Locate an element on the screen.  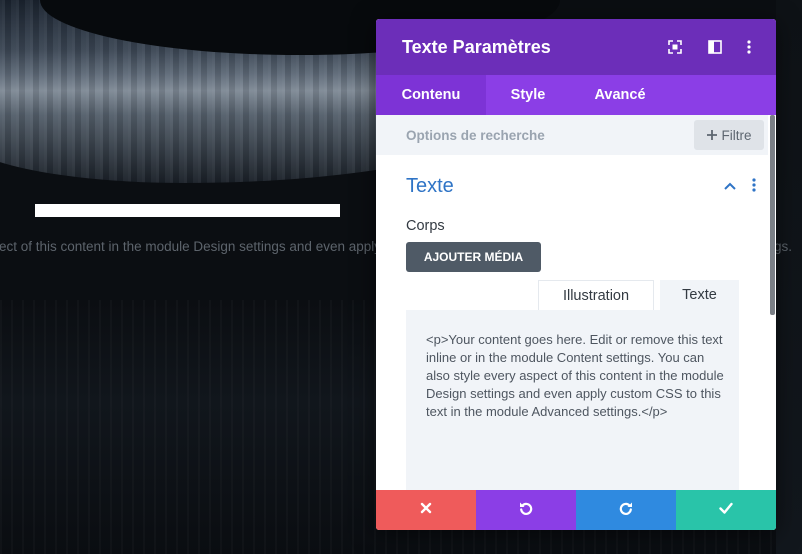
modal-header: Texte Paramètres is located at coordinates (576, 47).